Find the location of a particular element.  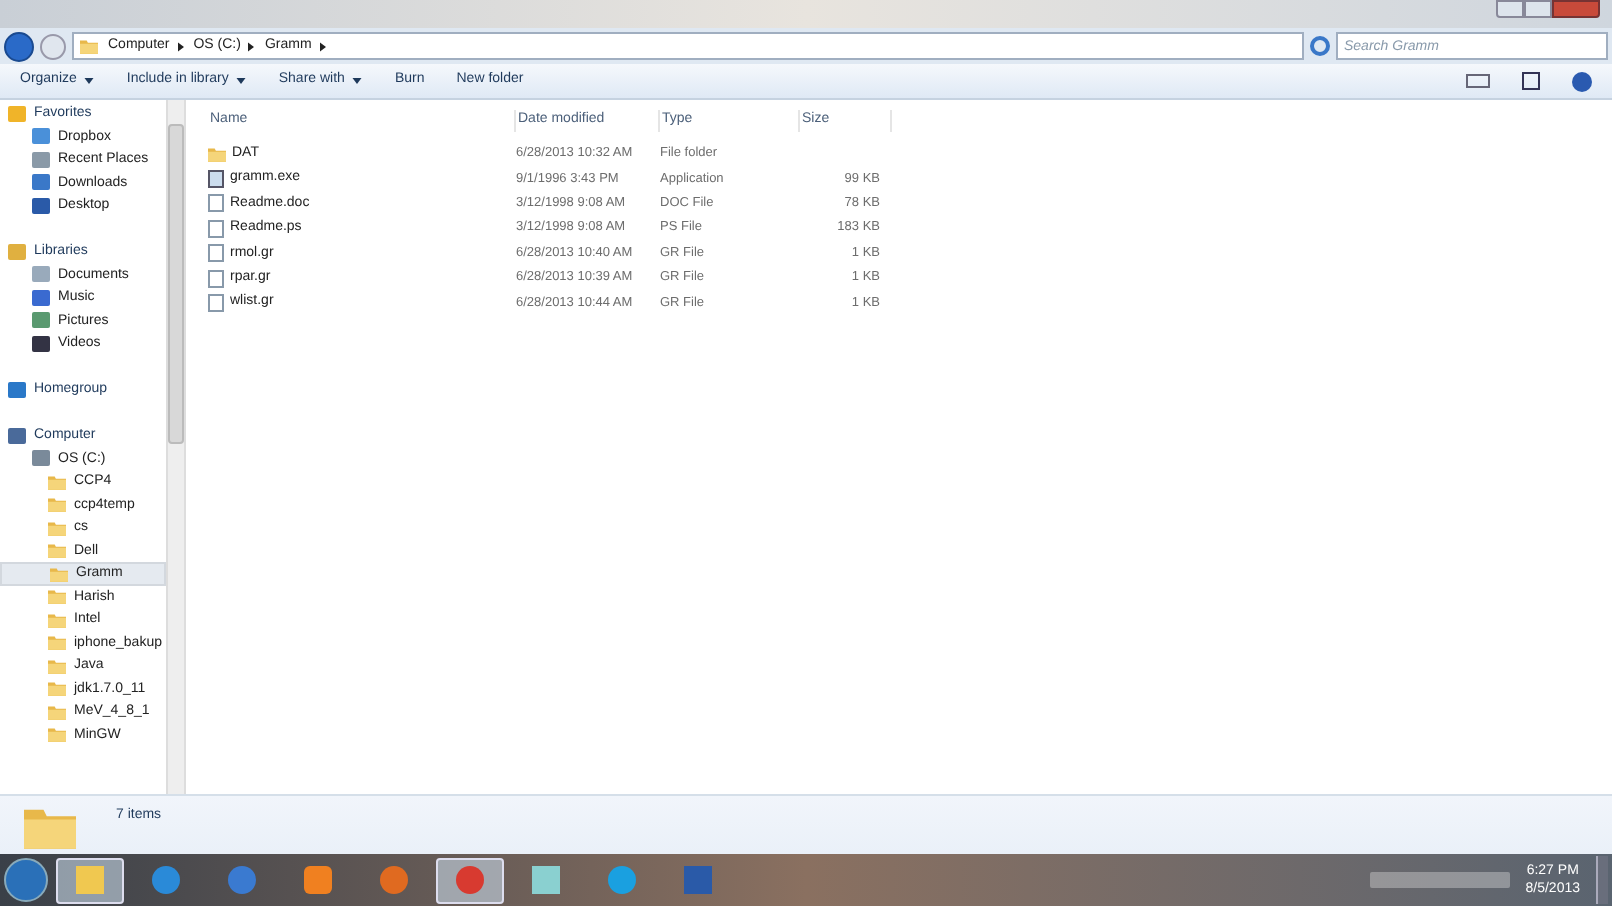

forward-button is located at coordinates (53, 46).